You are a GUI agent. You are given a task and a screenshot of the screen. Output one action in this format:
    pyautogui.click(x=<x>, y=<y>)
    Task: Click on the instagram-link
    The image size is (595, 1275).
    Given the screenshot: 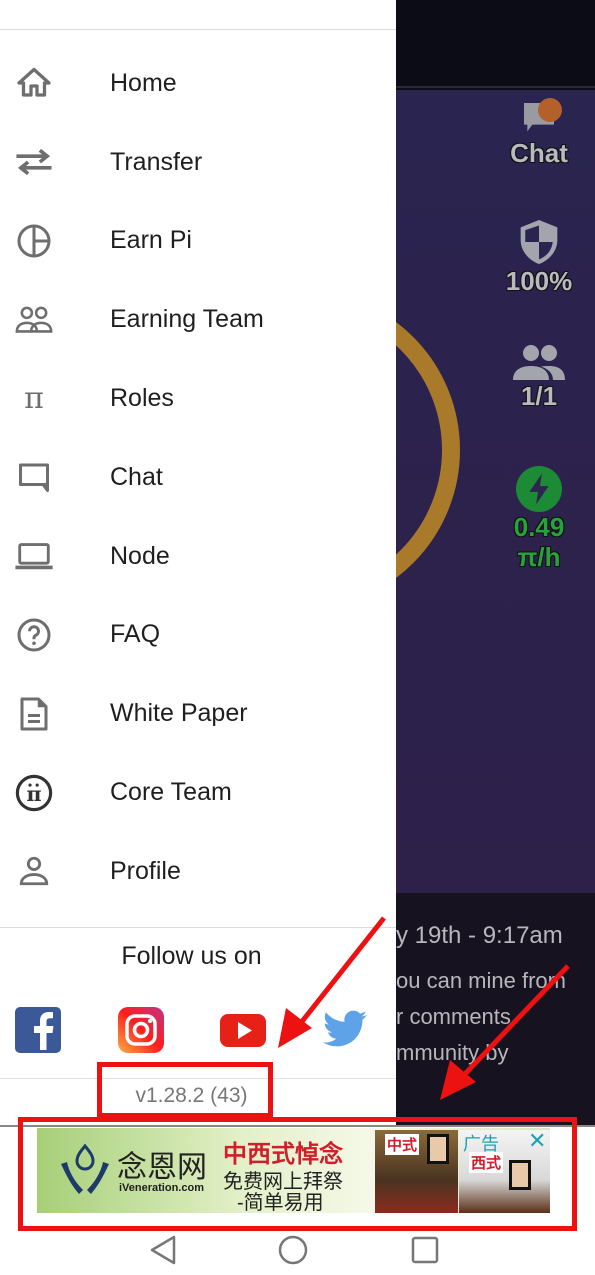 What is the action you would take?
    pyautogui.click(x=141, y=1030)
    